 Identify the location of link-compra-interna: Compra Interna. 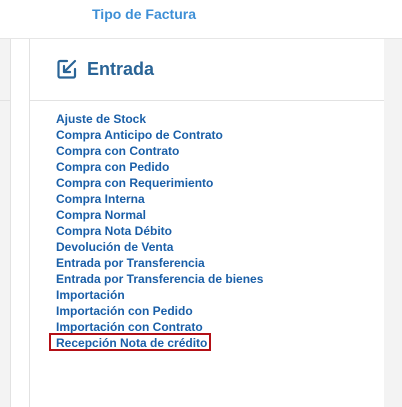
(159, 199).